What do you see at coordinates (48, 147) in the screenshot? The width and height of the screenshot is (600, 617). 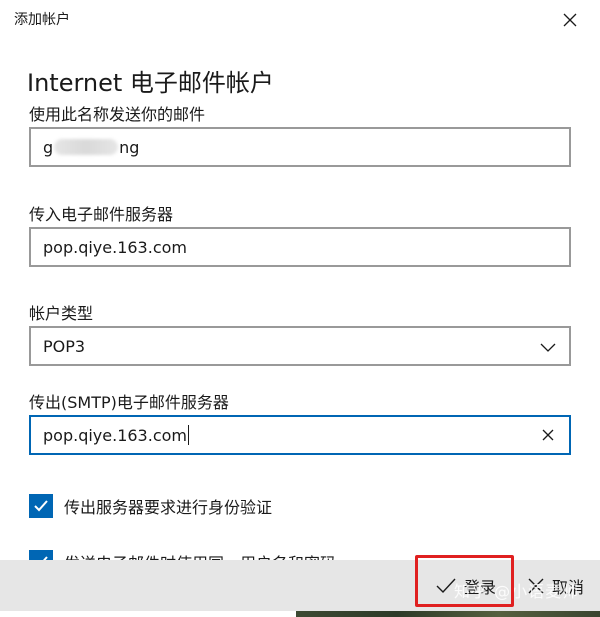 I see `display-name-value-prefix: g` at bounding box center [48, 147].